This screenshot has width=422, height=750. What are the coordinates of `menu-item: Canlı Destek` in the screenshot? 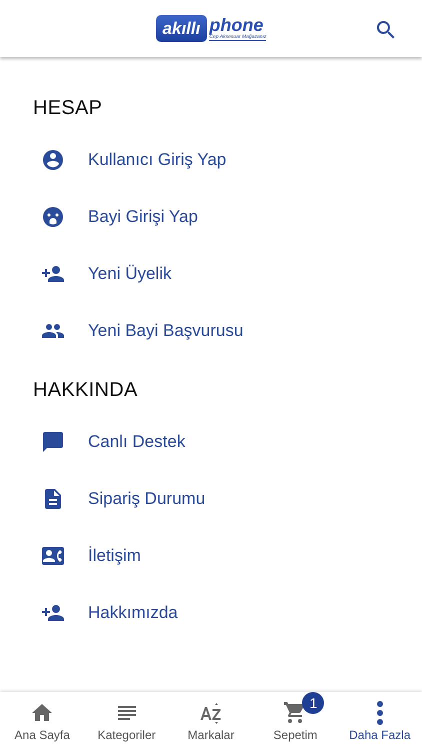 It's located at (109, 441).